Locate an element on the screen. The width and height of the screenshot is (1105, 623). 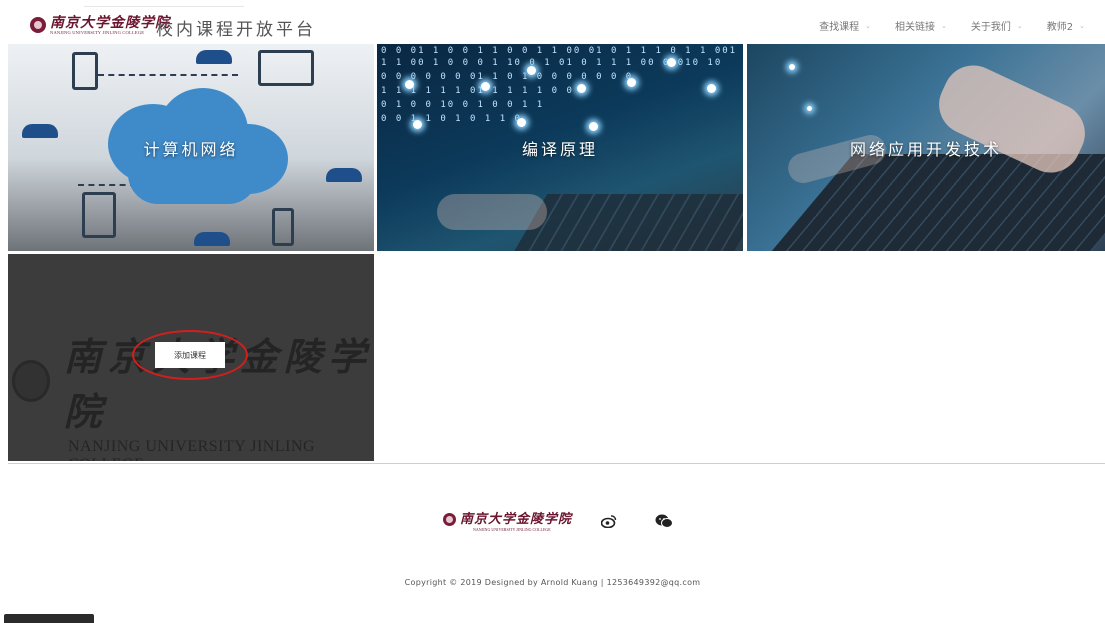
nav-label: 关于我们 is located at coordinates (990, 27).